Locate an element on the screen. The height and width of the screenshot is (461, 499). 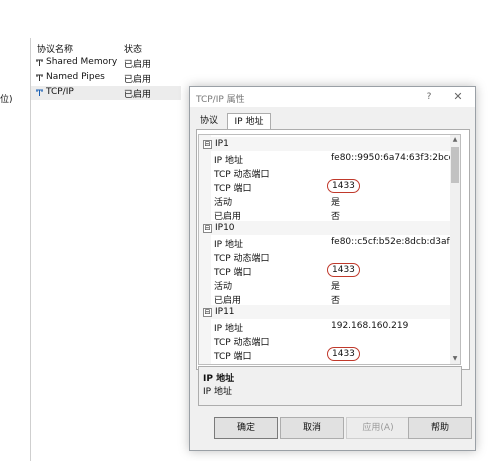
list-item-named-pipes: Named Pipes 已启用 is located at coordinates (106, 78).